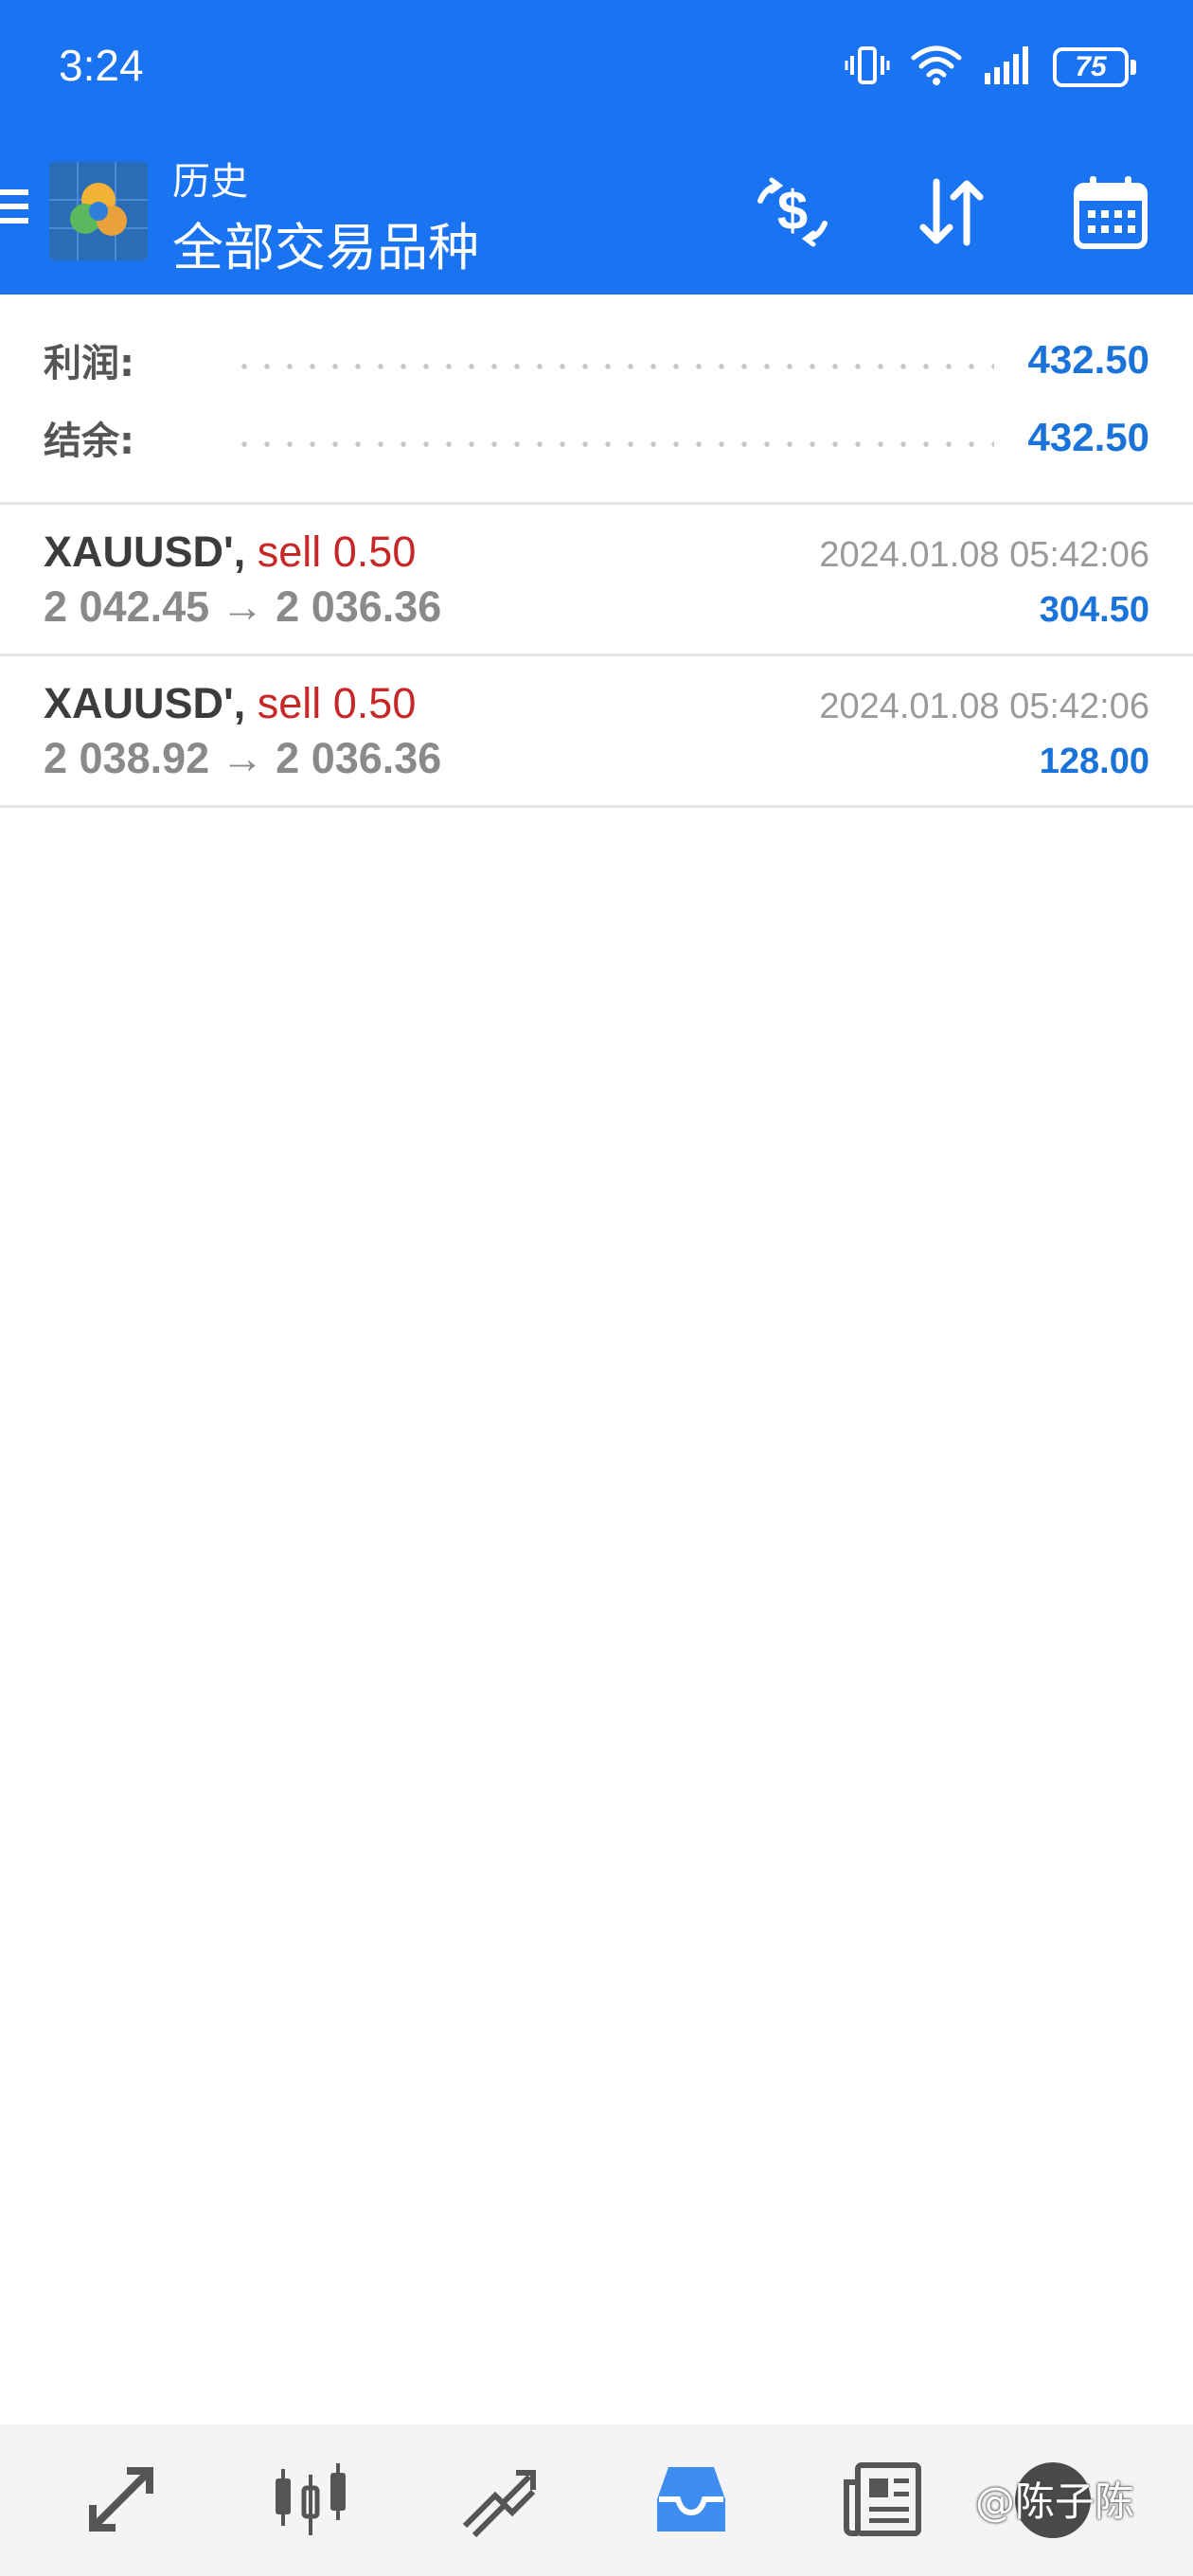  I want to click on signal-icon, so click(1007, 68).